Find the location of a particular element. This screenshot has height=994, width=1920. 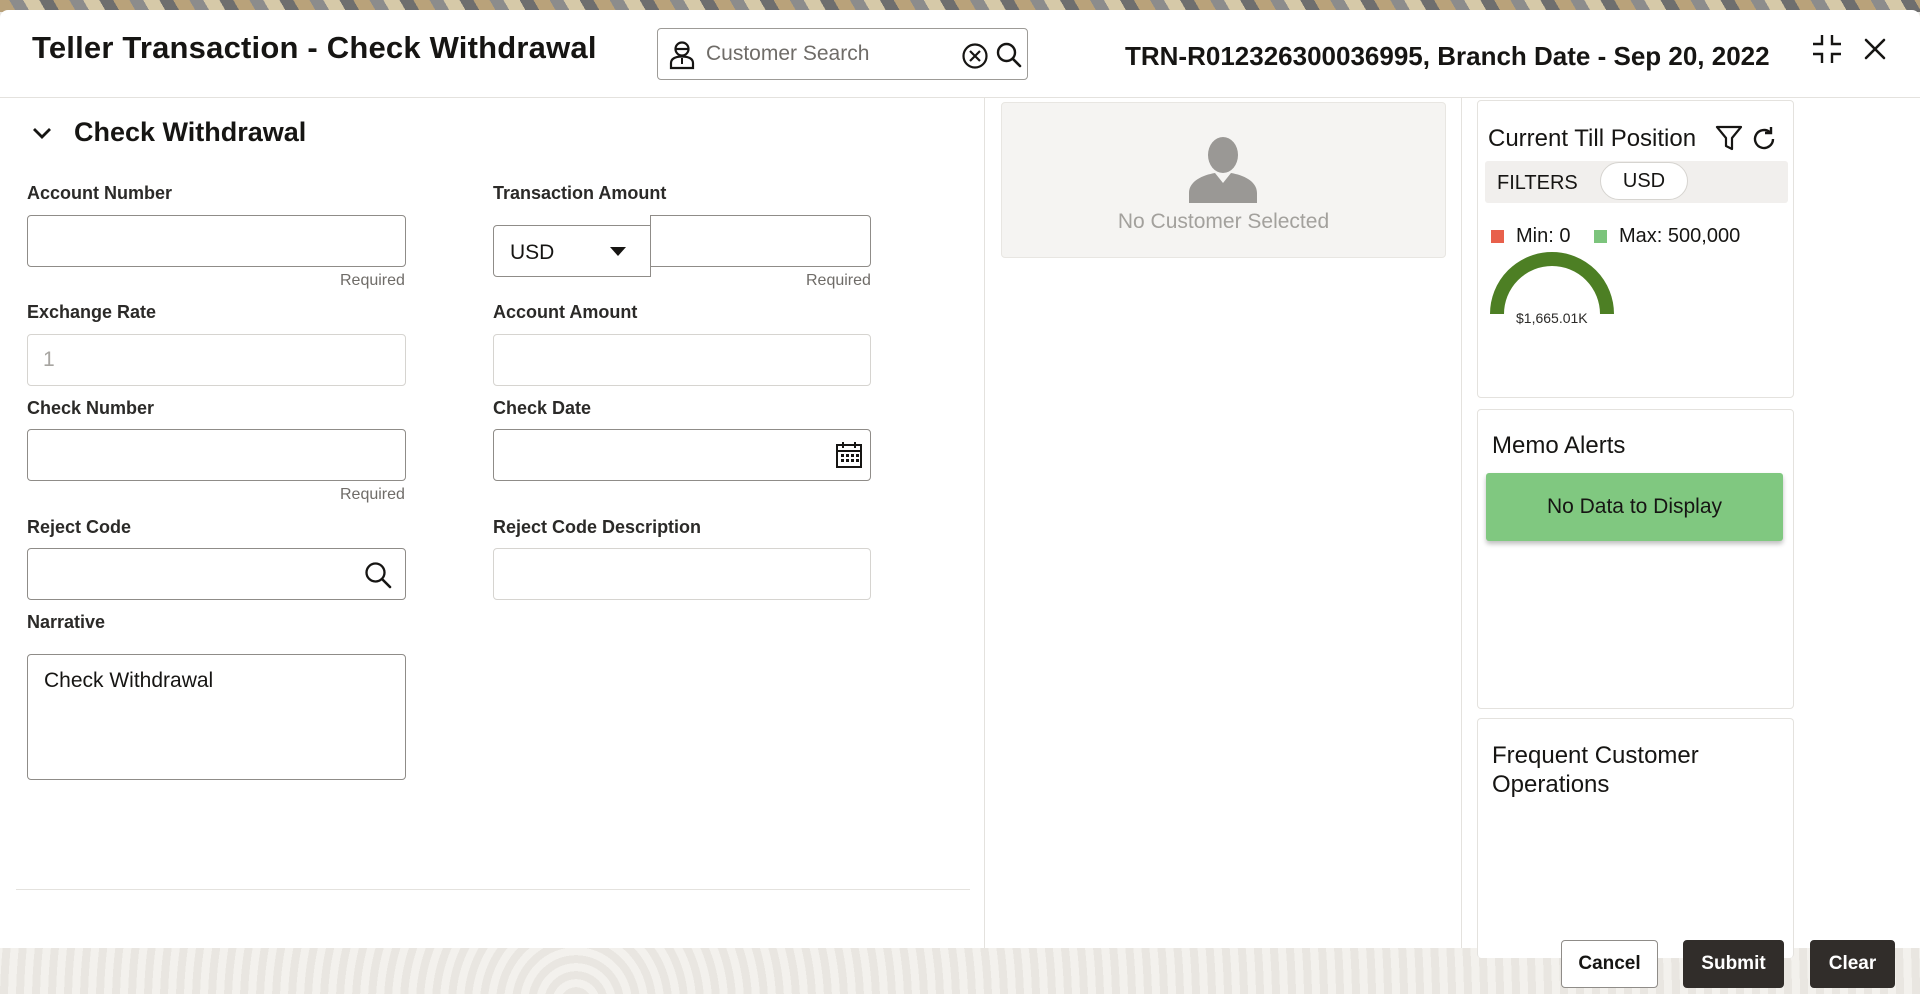

exchange-rate-field is located at coordinates (216, 360).